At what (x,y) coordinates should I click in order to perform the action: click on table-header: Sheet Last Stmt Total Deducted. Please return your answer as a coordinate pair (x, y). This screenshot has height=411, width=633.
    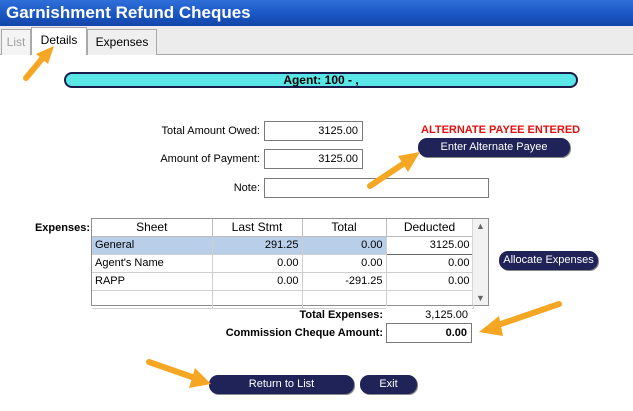
    Looking at the image, I should click on (283, 228).